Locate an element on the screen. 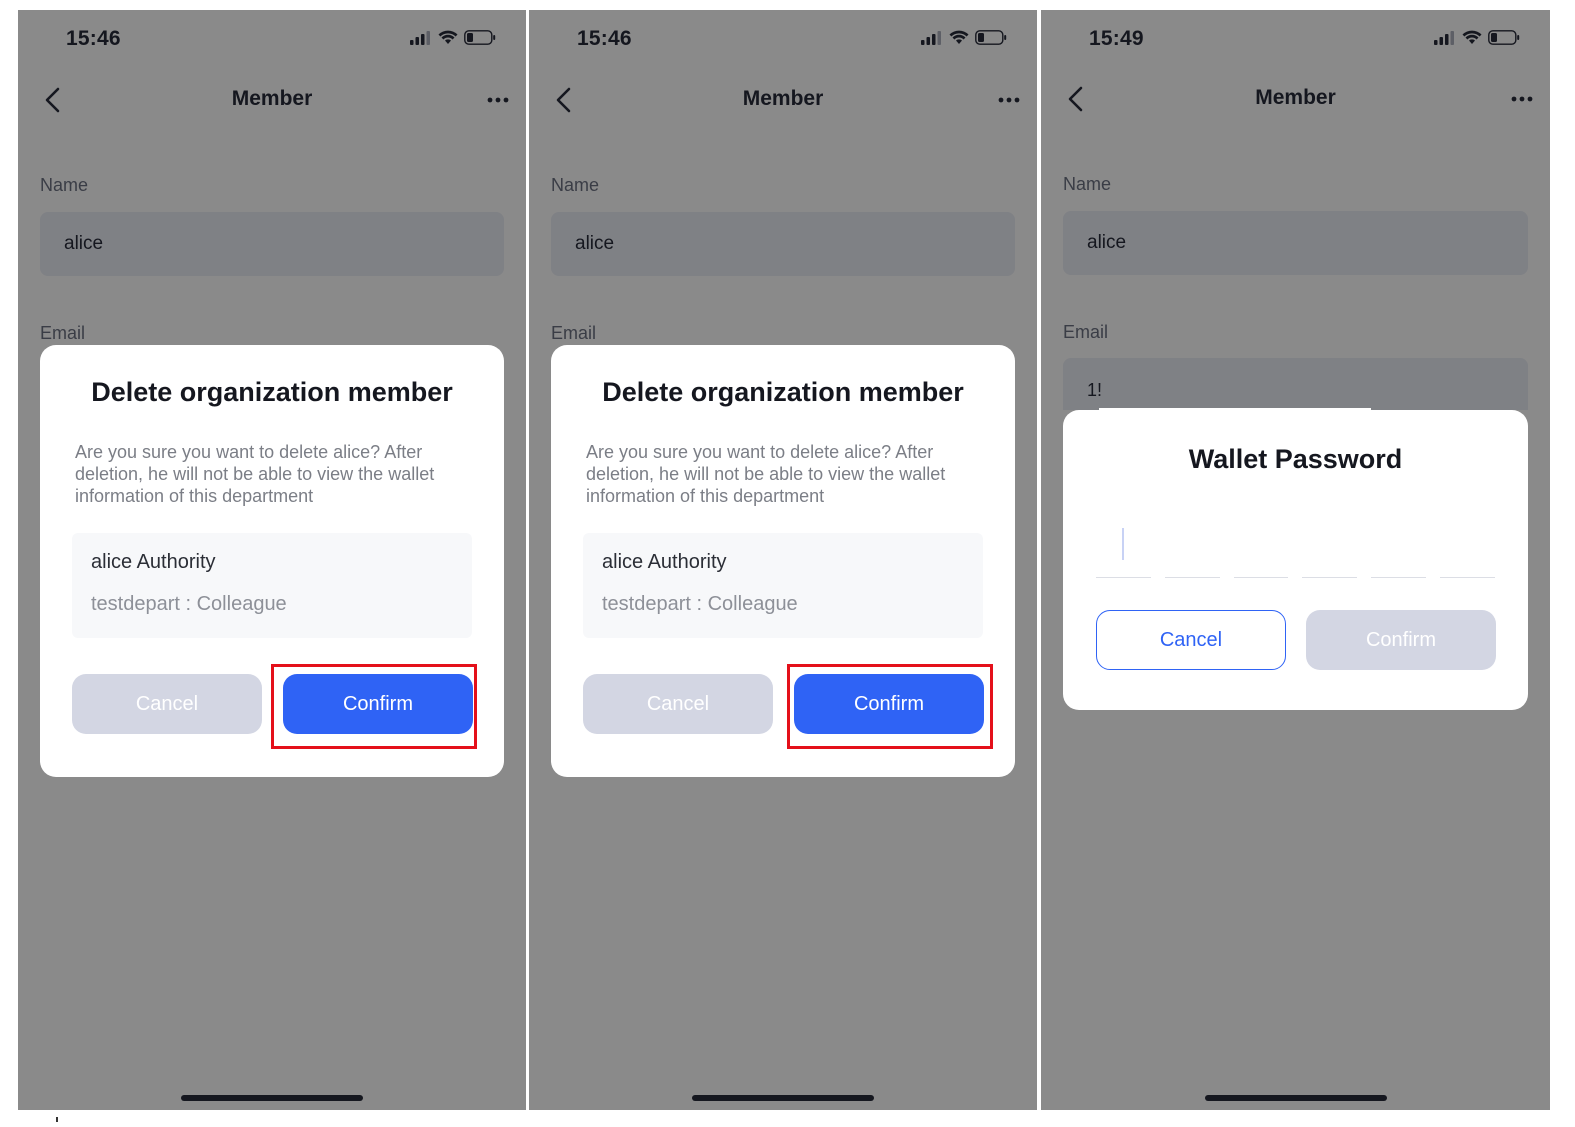  confirm-button: Confirm is located at coordinates (1401, 640).